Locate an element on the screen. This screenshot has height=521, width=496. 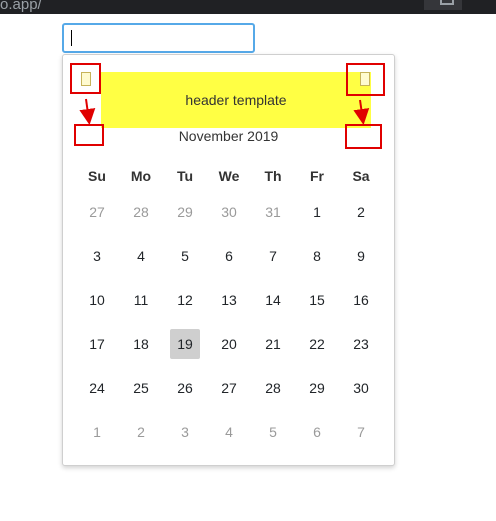
calendar-day: 22 is located at coordinates (317, 344).